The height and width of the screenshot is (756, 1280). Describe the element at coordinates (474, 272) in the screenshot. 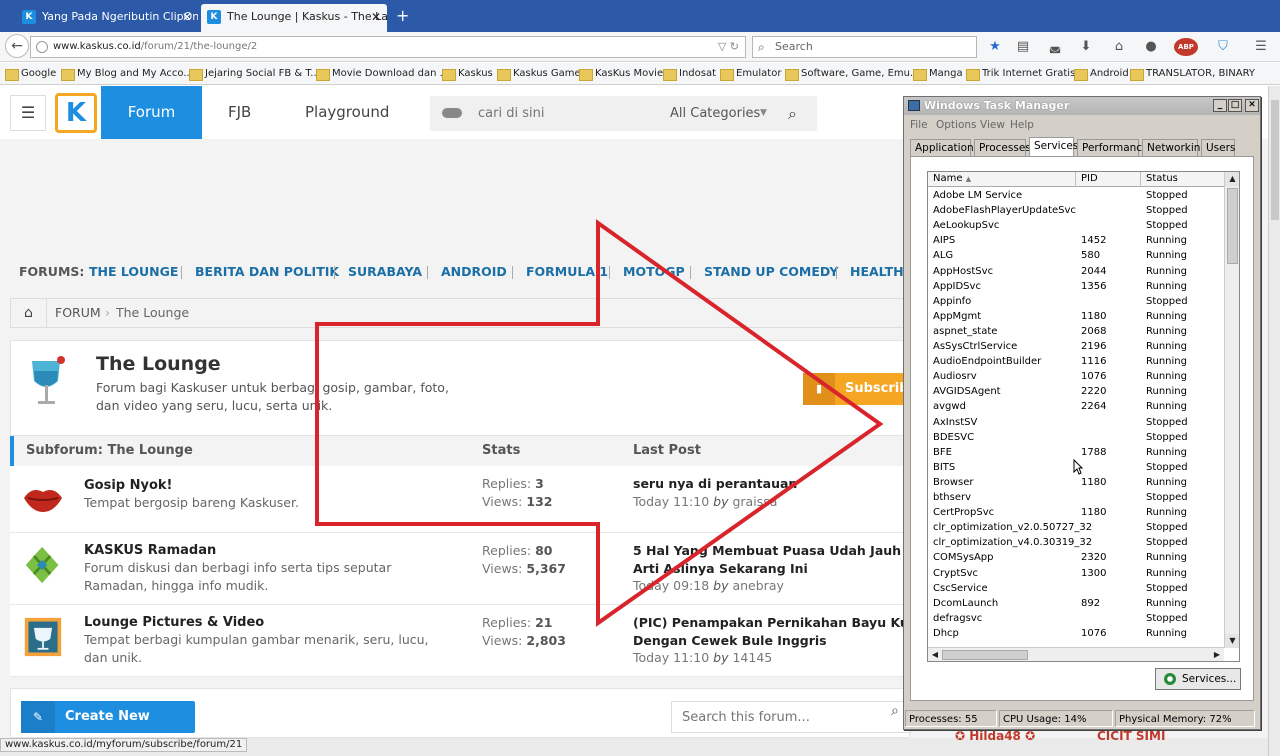

I see `forum-link: ANDROID` at that location.